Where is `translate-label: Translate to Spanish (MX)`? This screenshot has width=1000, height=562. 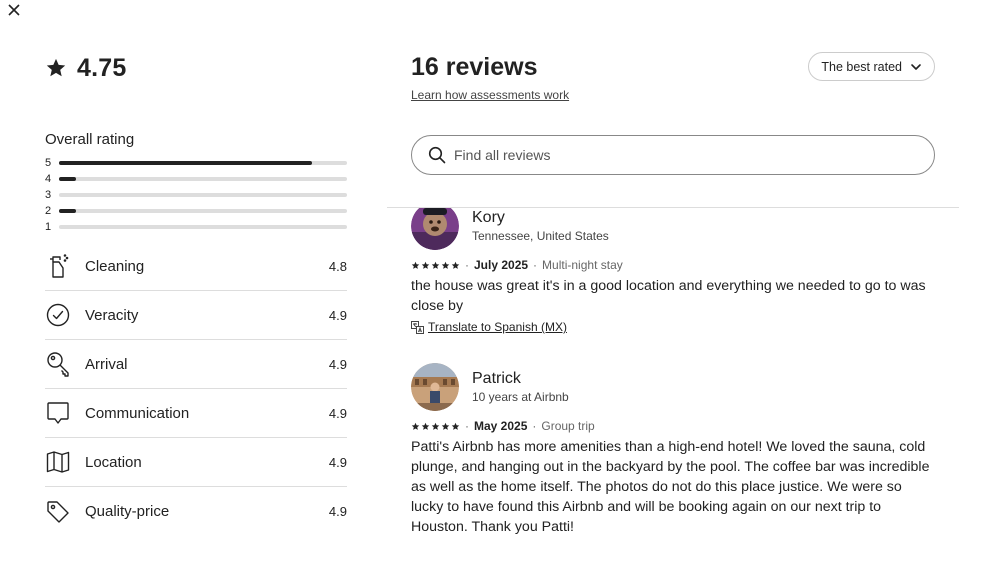 translate-label: Translate to Spanish (MX) is located at coordinates (497, 327).